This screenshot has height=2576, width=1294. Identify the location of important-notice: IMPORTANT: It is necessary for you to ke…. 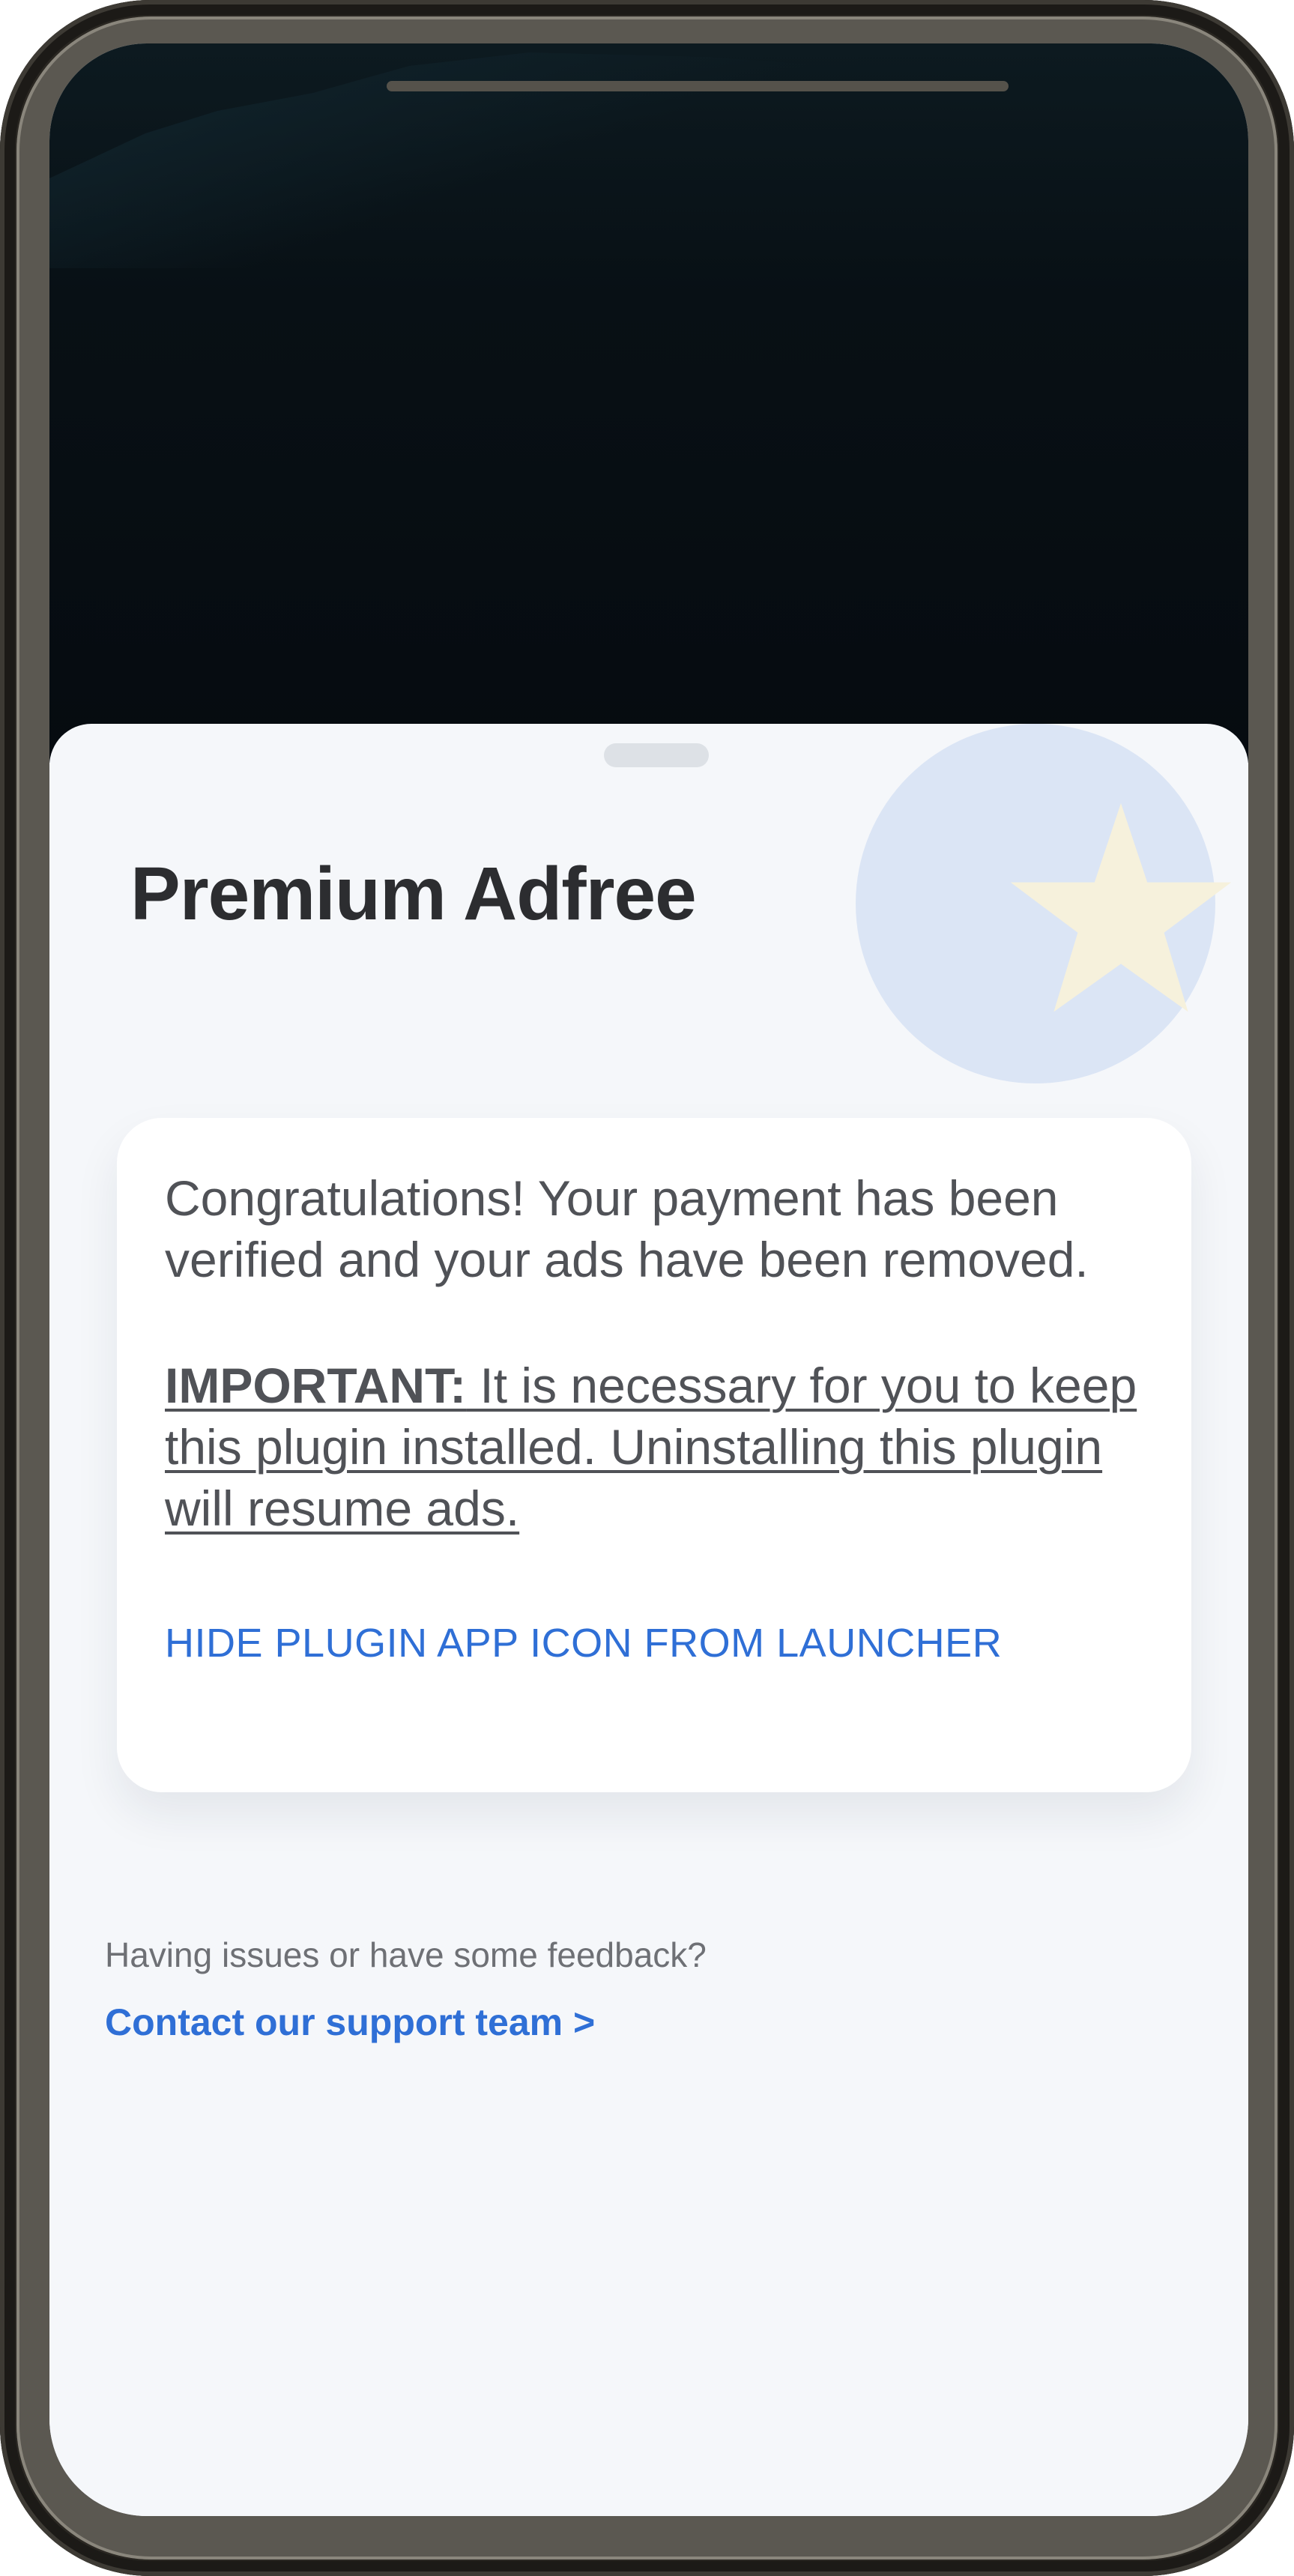
(667, 1447).